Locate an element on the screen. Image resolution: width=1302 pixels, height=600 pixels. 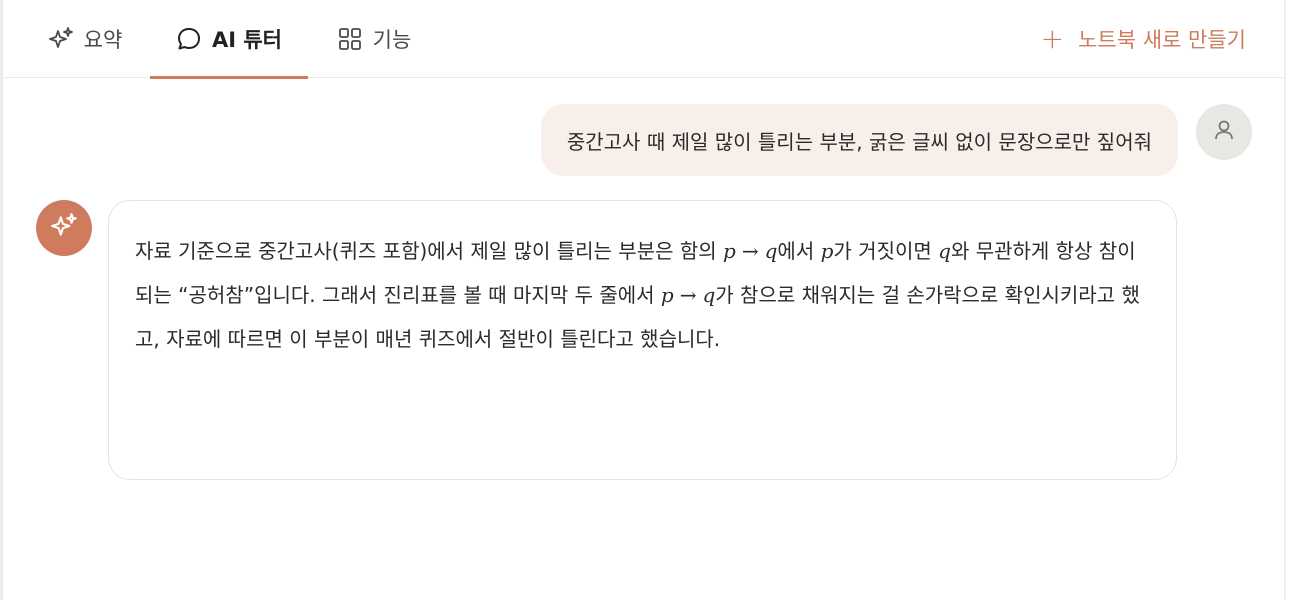
tab-ai-tutor-label: AI 튜터 is located at coordinates (247, 40).